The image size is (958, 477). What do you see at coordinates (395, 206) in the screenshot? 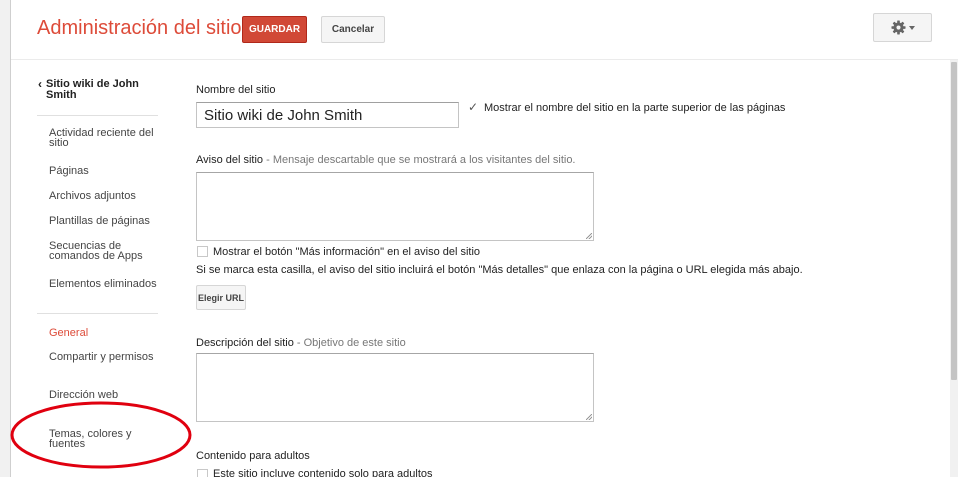
I see `site-notice-textarea` at bounding box center [395, 206].